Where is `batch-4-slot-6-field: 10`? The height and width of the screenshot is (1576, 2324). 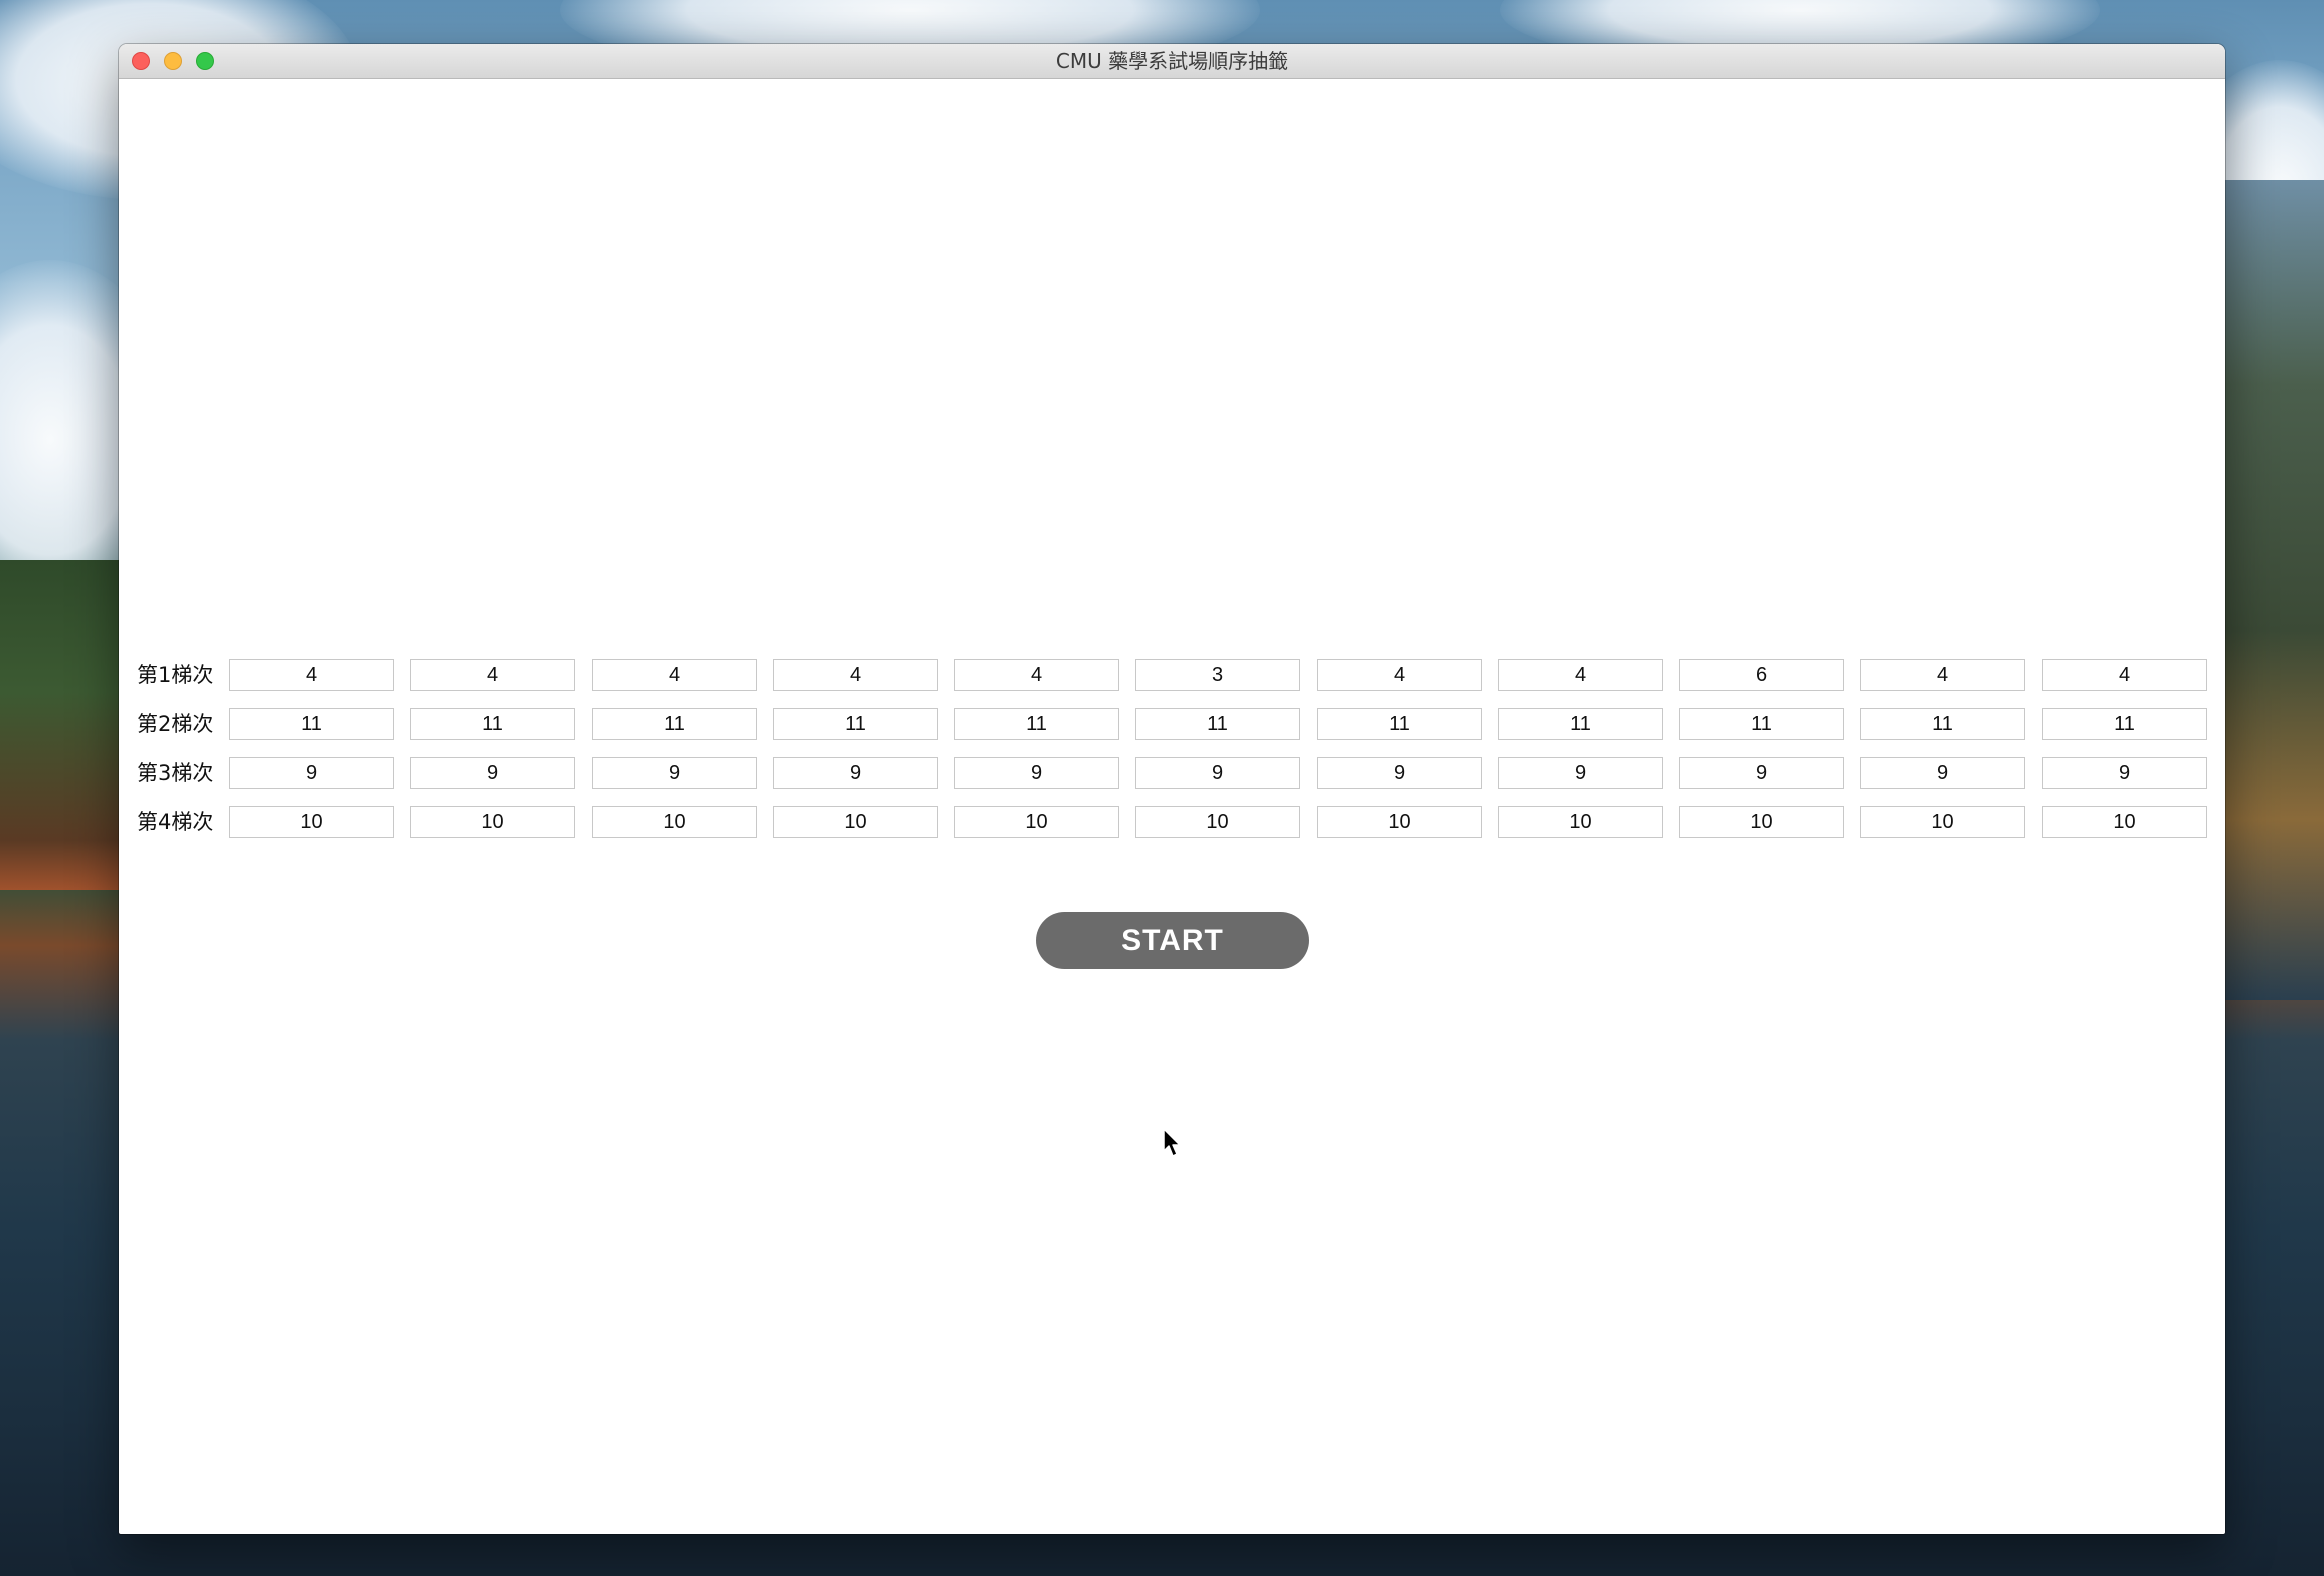
batch-4-slot-6-field: 10 is located at coordinates (1217, 822).